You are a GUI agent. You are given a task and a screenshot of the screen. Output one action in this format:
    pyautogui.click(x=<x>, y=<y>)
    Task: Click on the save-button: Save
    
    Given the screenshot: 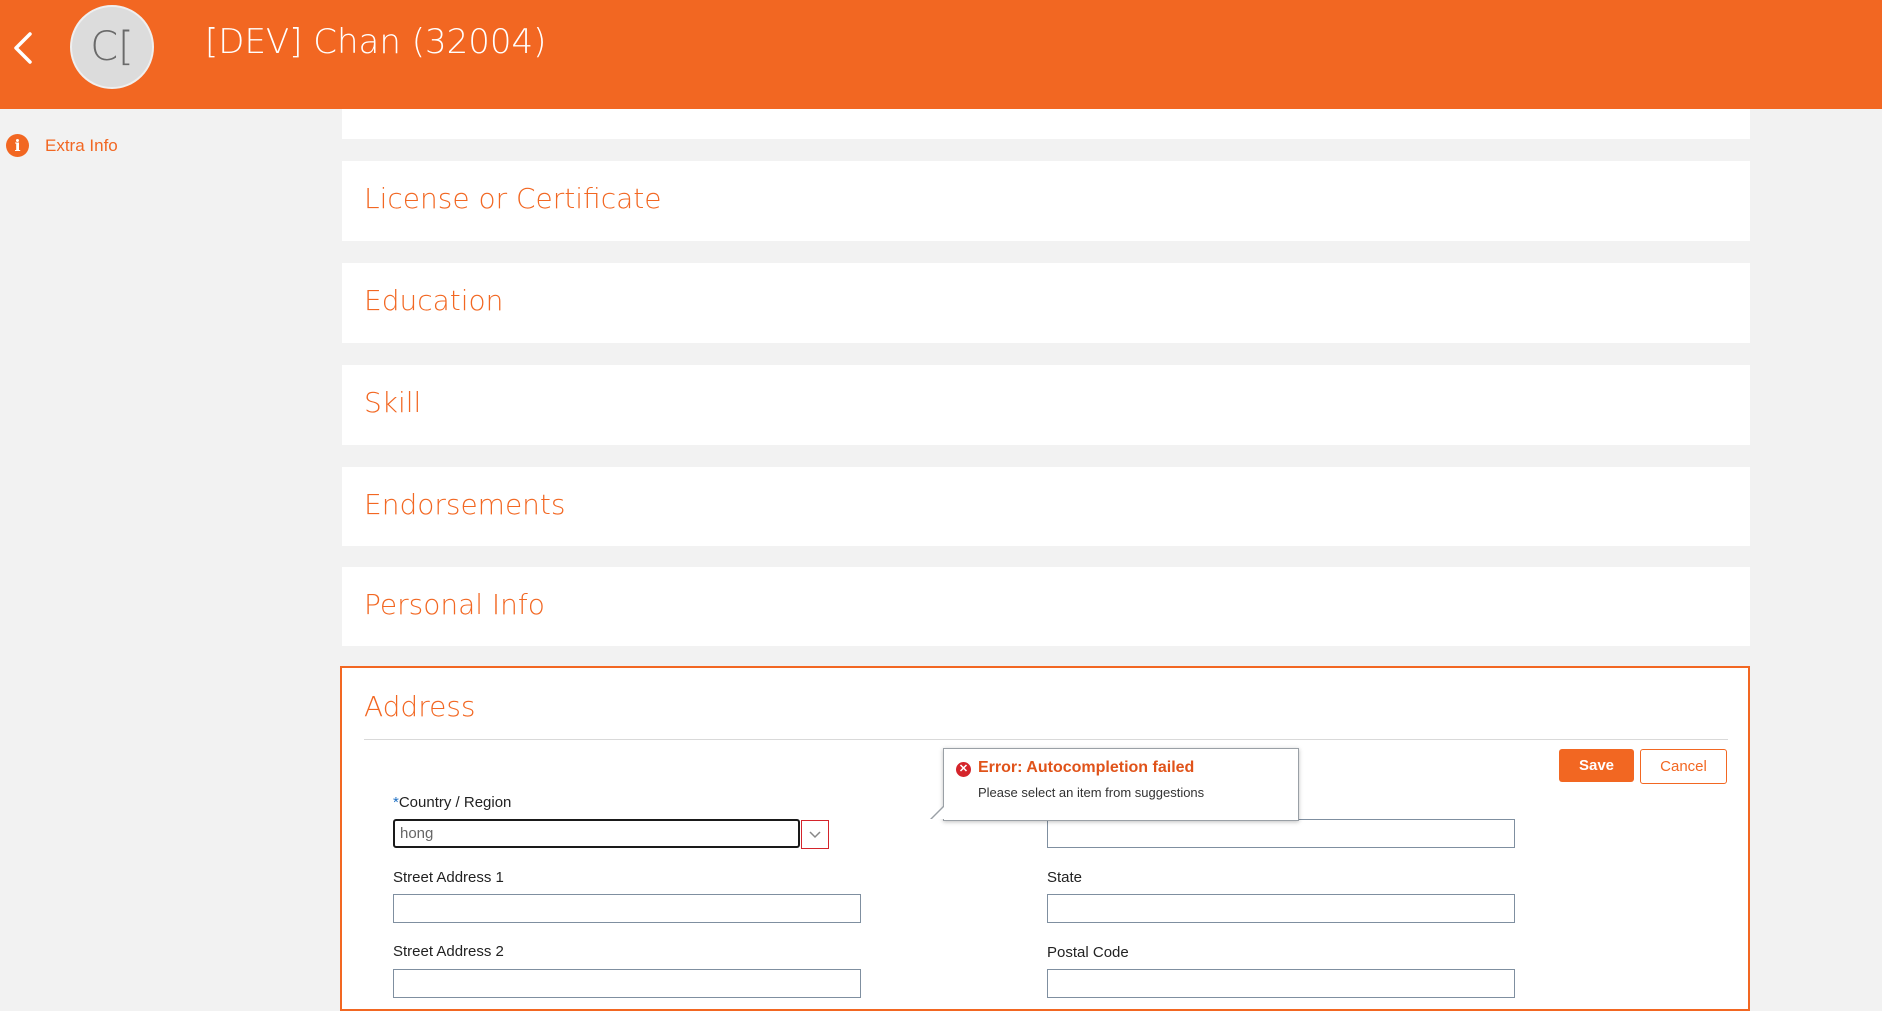 What is the action you would take?
    pyautogui.click(x=1596, y=765)
    